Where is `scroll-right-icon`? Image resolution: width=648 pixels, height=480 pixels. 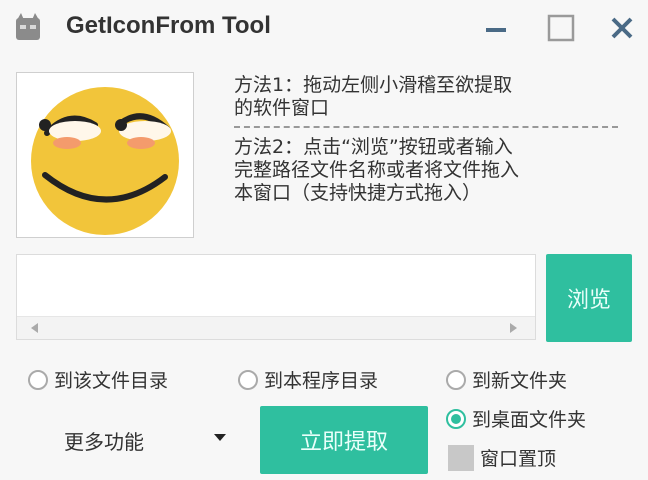
scroll-right-icon is located at coordinates (513, 328).